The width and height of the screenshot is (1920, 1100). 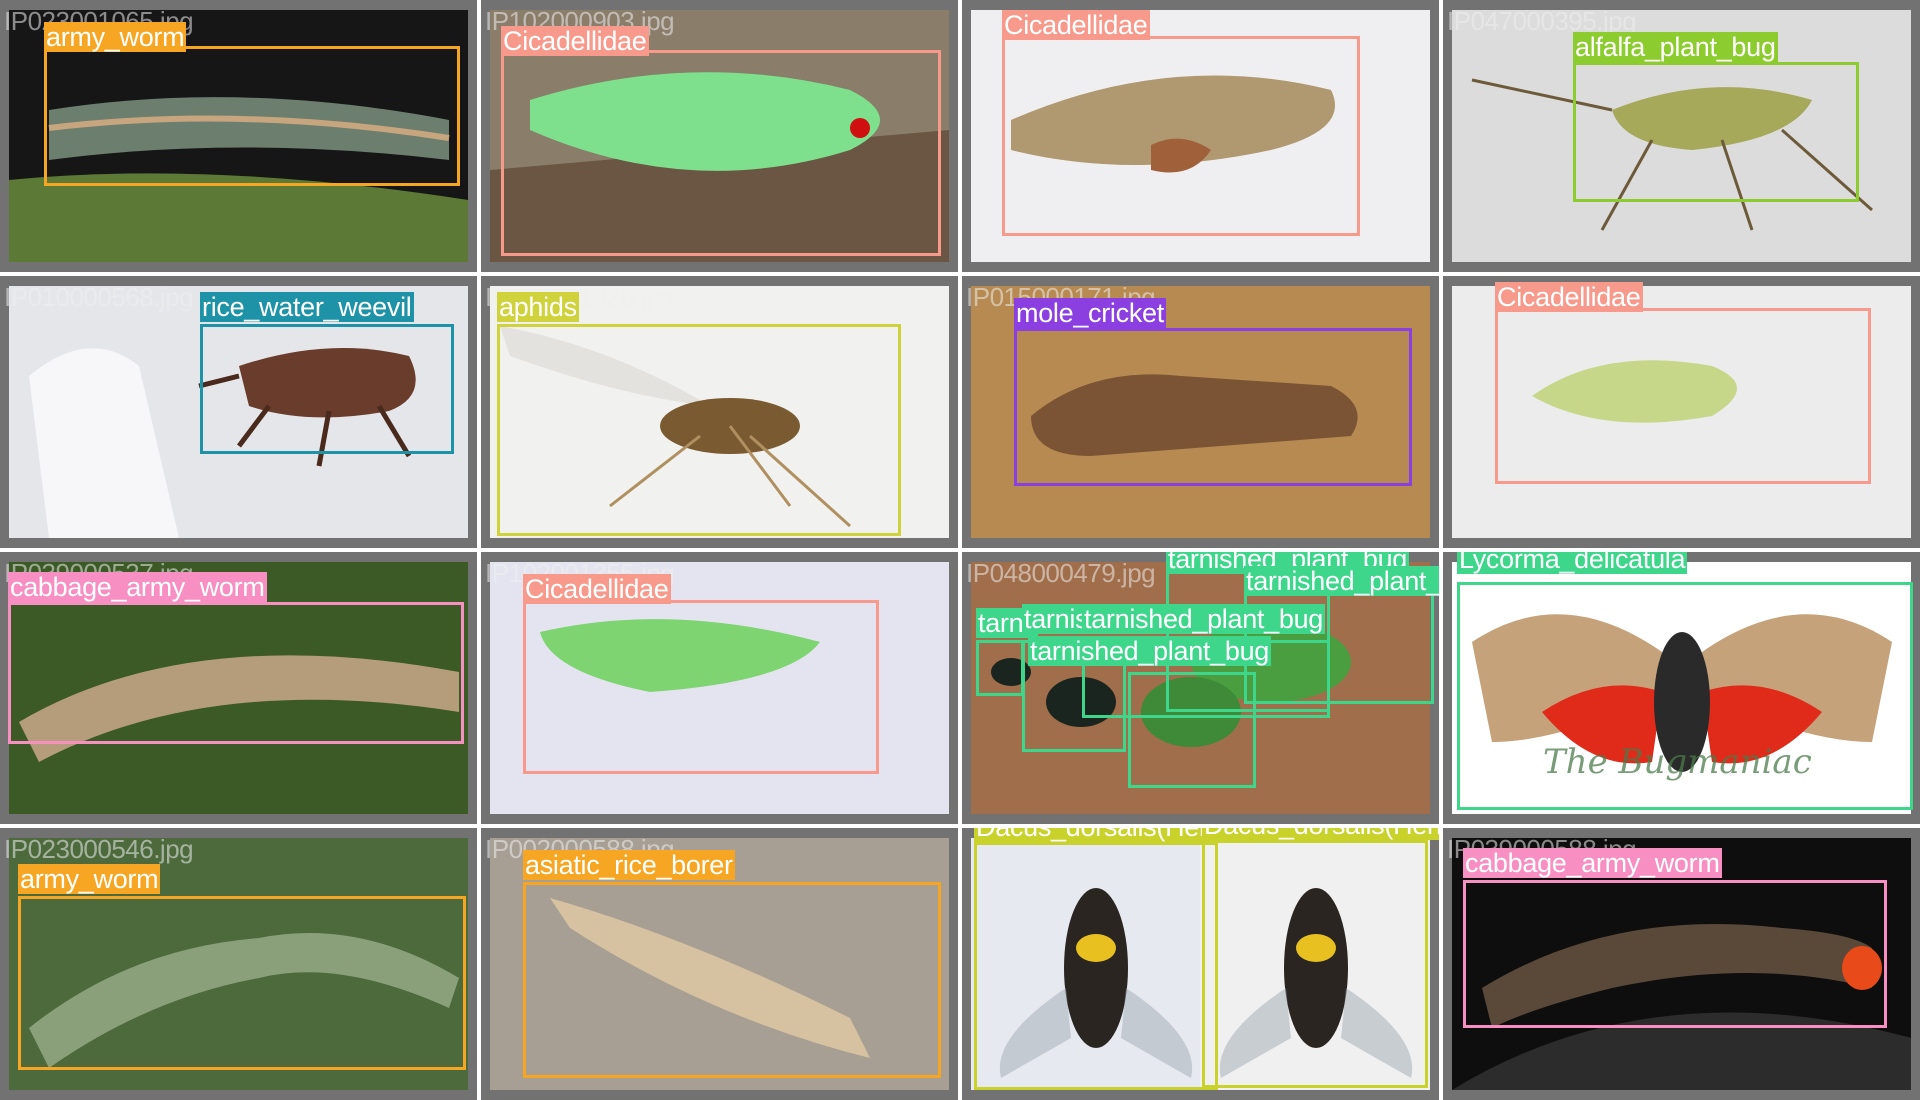 What do you see at coordinates (1061, 573) in the screenshot?
I see `image-filename: IP048000479.jpg` at bounding box center [1061, 573].